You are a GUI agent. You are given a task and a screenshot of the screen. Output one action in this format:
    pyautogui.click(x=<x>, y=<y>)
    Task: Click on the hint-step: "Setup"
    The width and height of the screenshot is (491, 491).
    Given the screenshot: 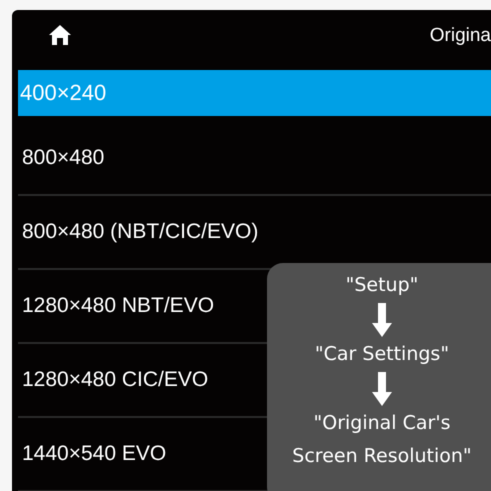 What is the action you would take?
    pyautogui.click(x=382, y=285)
    